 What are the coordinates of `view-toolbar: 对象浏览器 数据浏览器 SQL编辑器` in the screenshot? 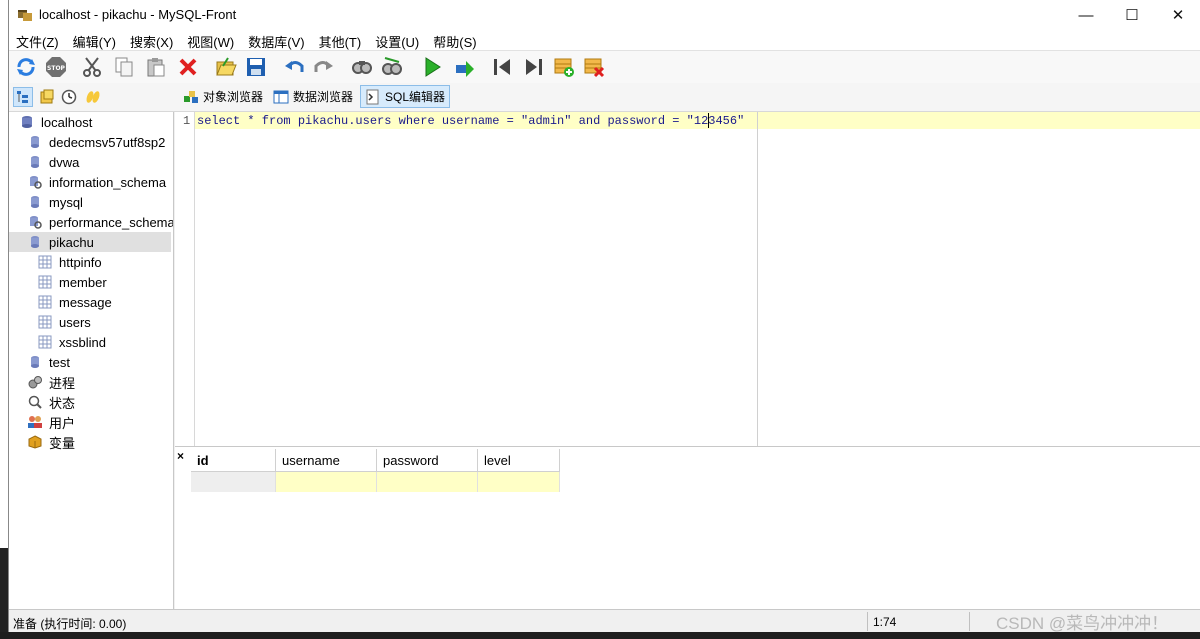 It's located at (604, 97).